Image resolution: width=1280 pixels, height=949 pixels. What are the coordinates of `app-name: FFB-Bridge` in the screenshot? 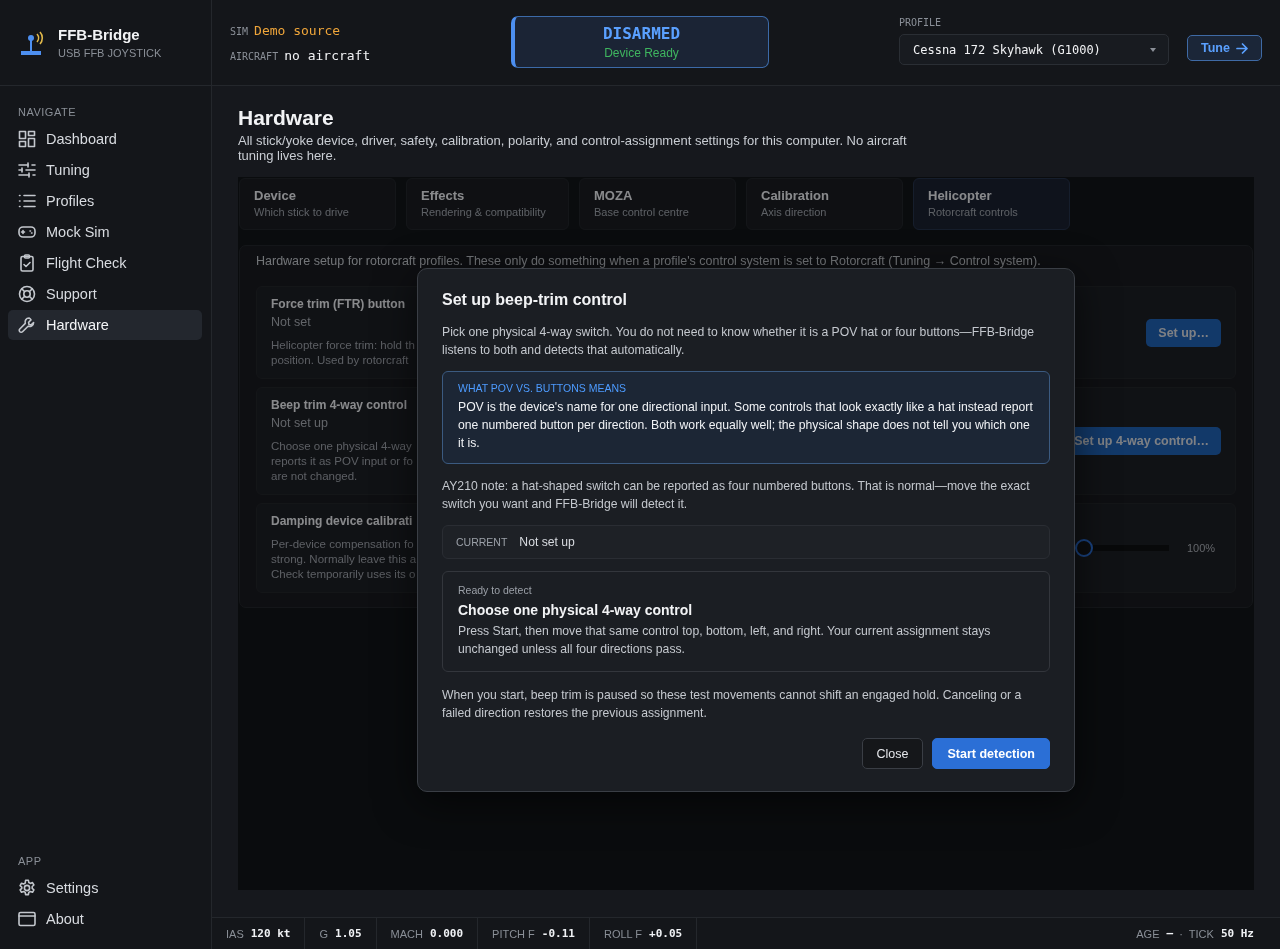 It's located at (99, 34).